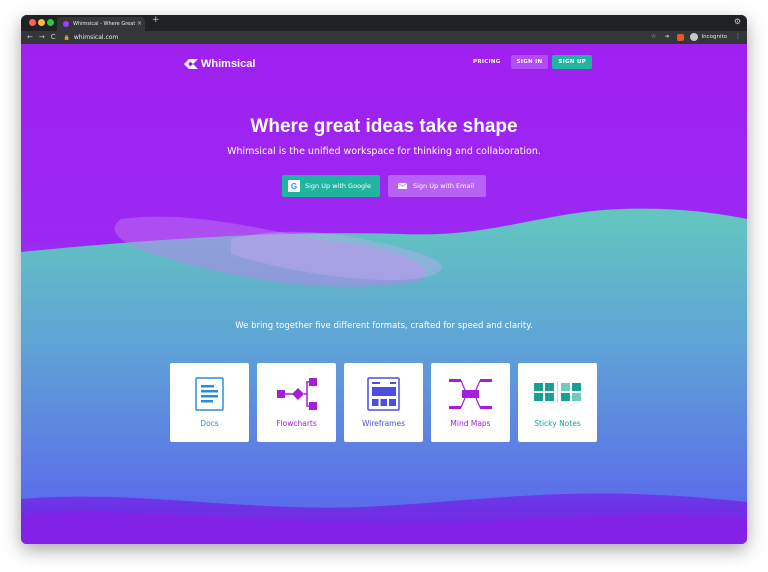 This screenshot has height=572, width=768. I want to click on whimsical-logo-icon, so click(191, 64).